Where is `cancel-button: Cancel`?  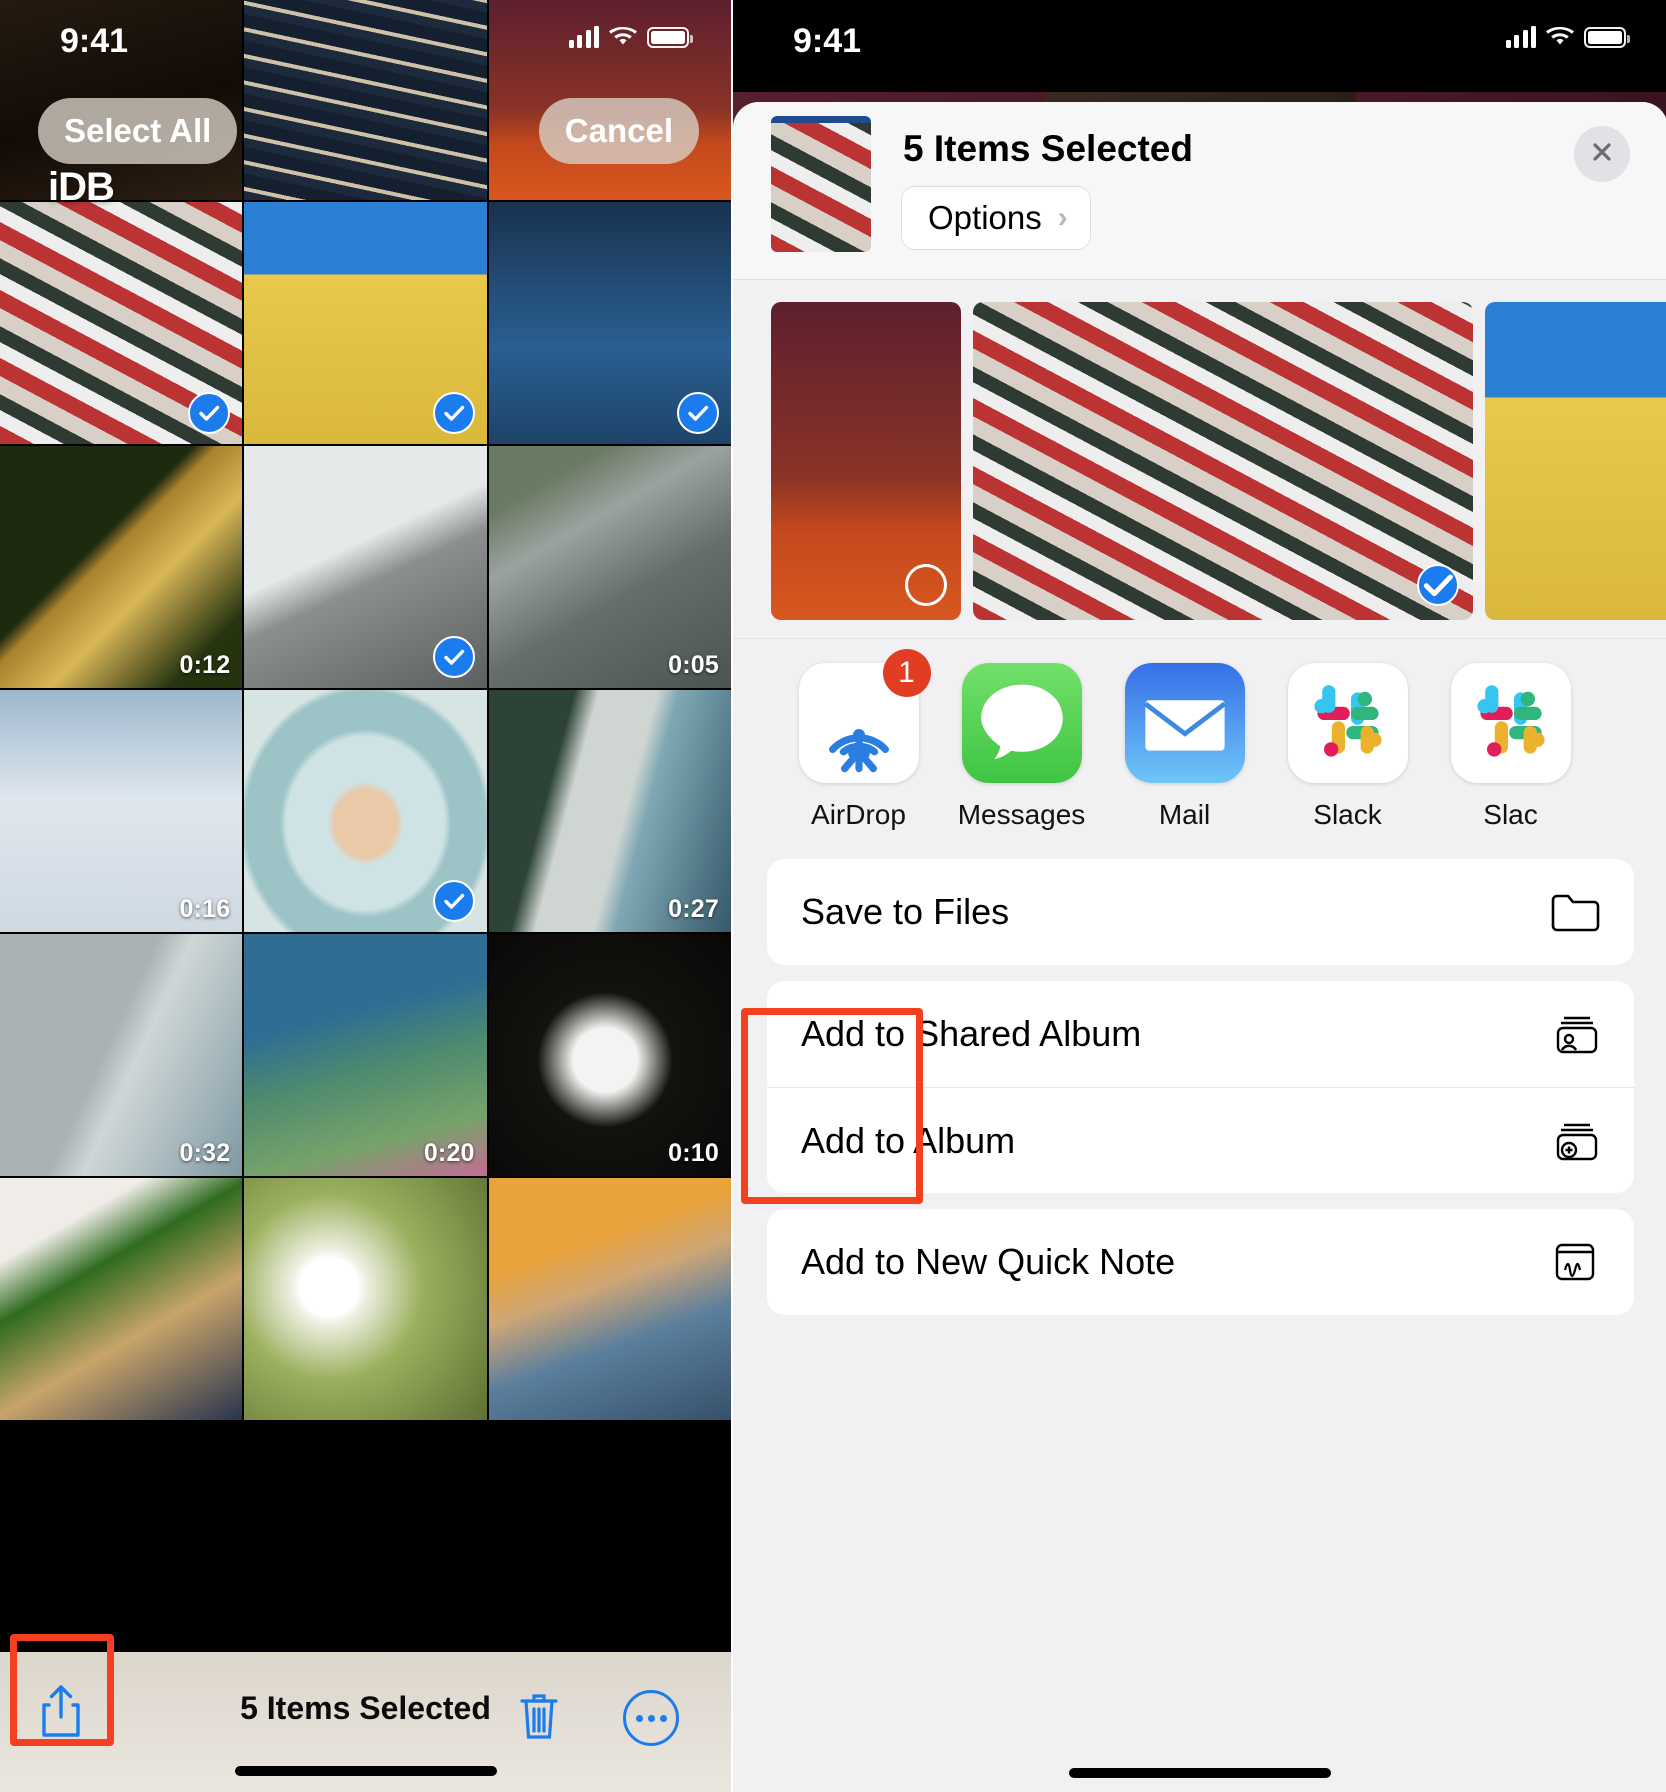 cancel-button: Cancel is located at coordinates (618, 131).